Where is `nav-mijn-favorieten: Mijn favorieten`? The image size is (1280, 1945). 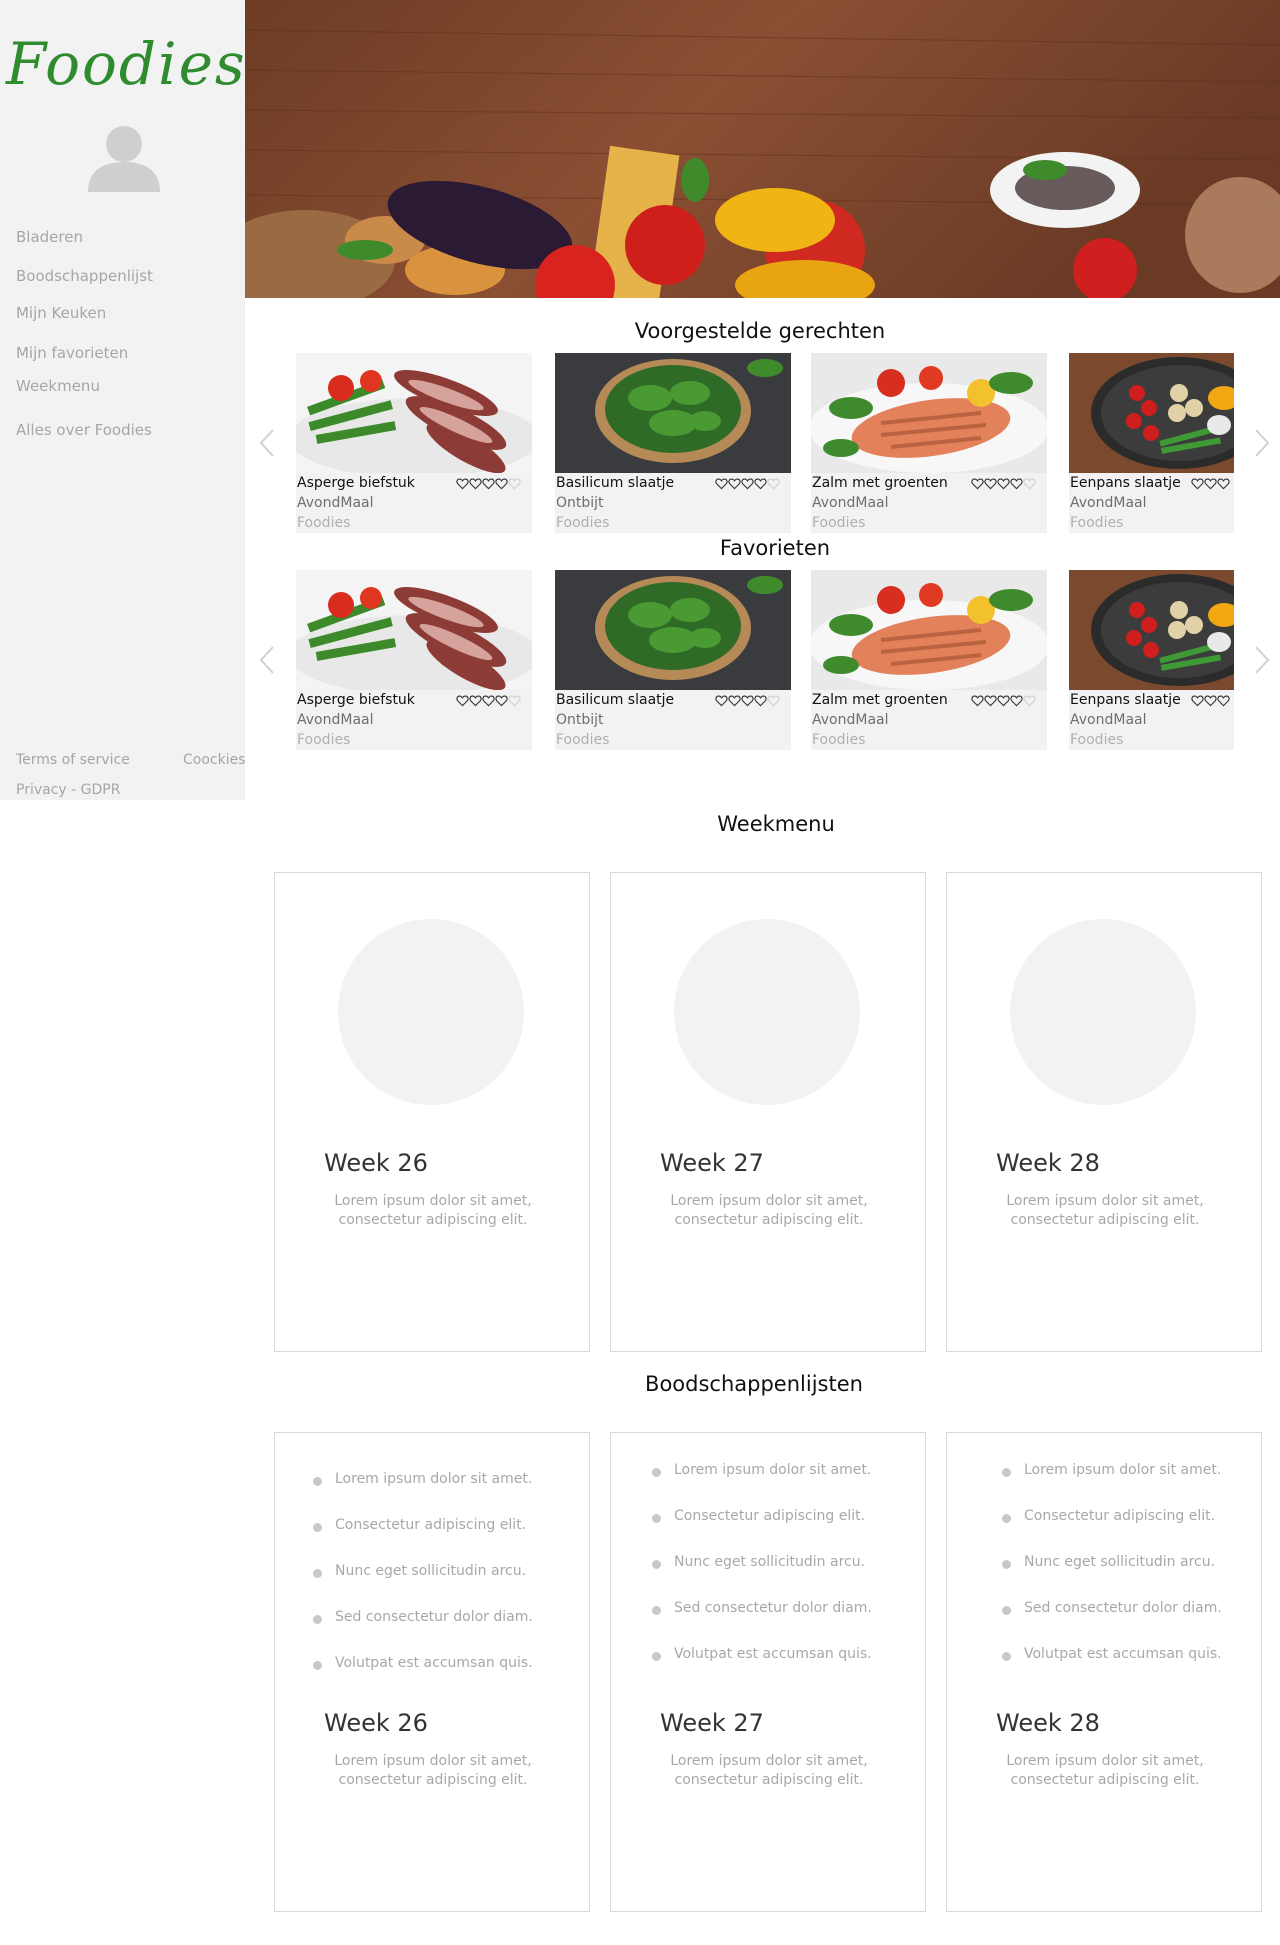 nav-mijn-favorieten: Mijn favorieten is located at coordinates (72, 353).